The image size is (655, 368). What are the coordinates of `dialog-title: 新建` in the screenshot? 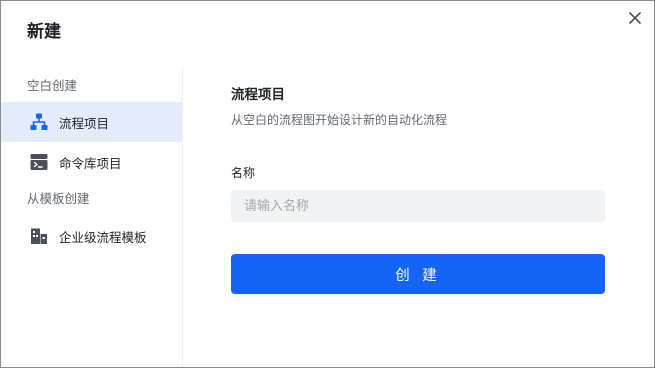 It's located at (44, 32).